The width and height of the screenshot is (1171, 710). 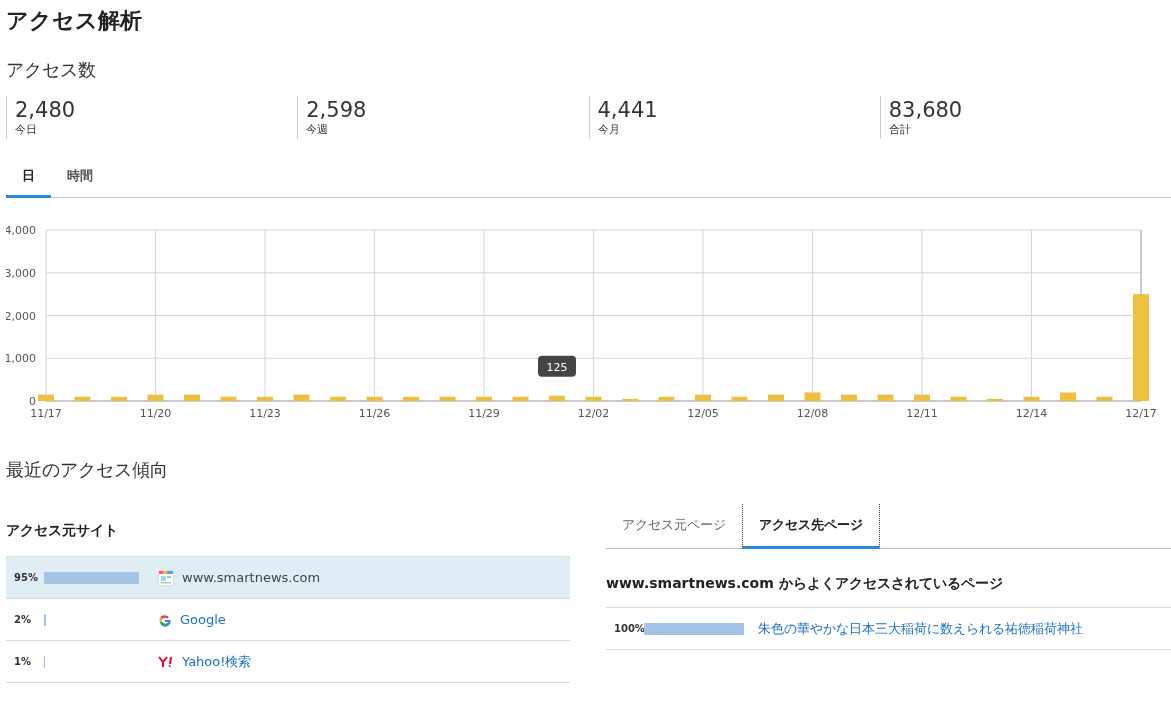 I want to click on panel-heading: アクセス元サイト, so click(x=62, y=531).